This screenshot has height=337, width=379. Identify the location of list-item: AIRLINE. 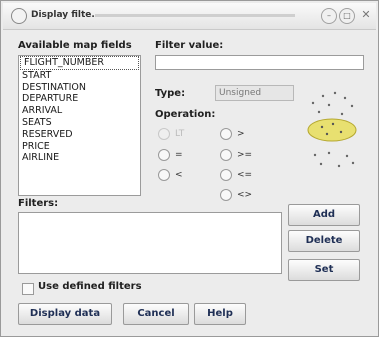
(79, 158).